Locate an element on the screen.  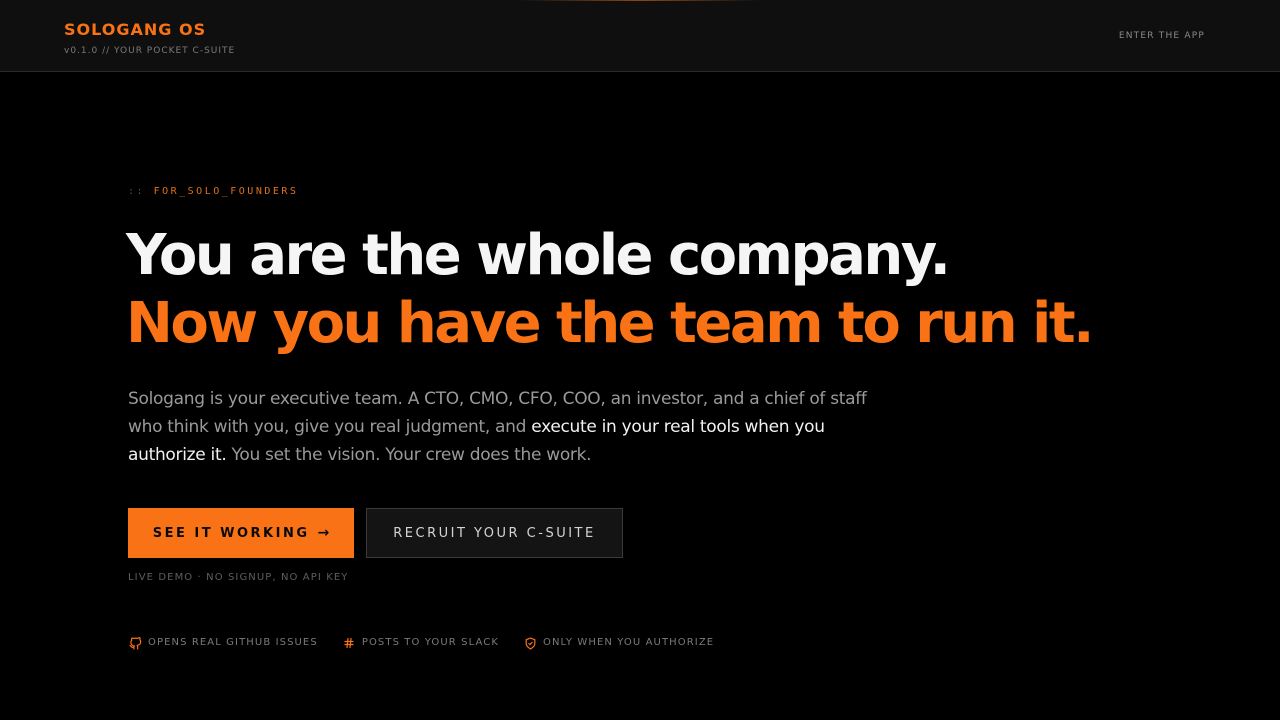
recruit-c-suite-label: RECRUIT YOUR C-SUITE is located at coordinates (494, 533).